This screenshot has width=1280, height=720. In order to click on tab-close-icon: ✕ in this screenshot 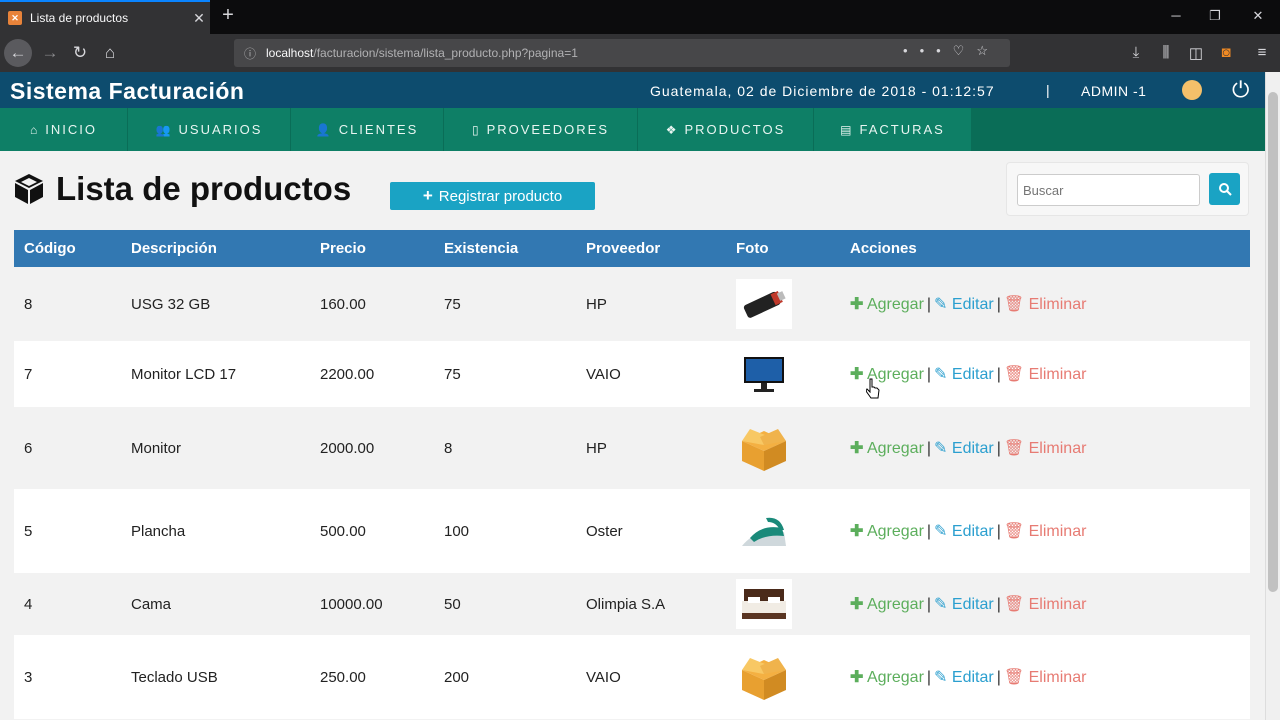, I will do `click(199, 18)`.